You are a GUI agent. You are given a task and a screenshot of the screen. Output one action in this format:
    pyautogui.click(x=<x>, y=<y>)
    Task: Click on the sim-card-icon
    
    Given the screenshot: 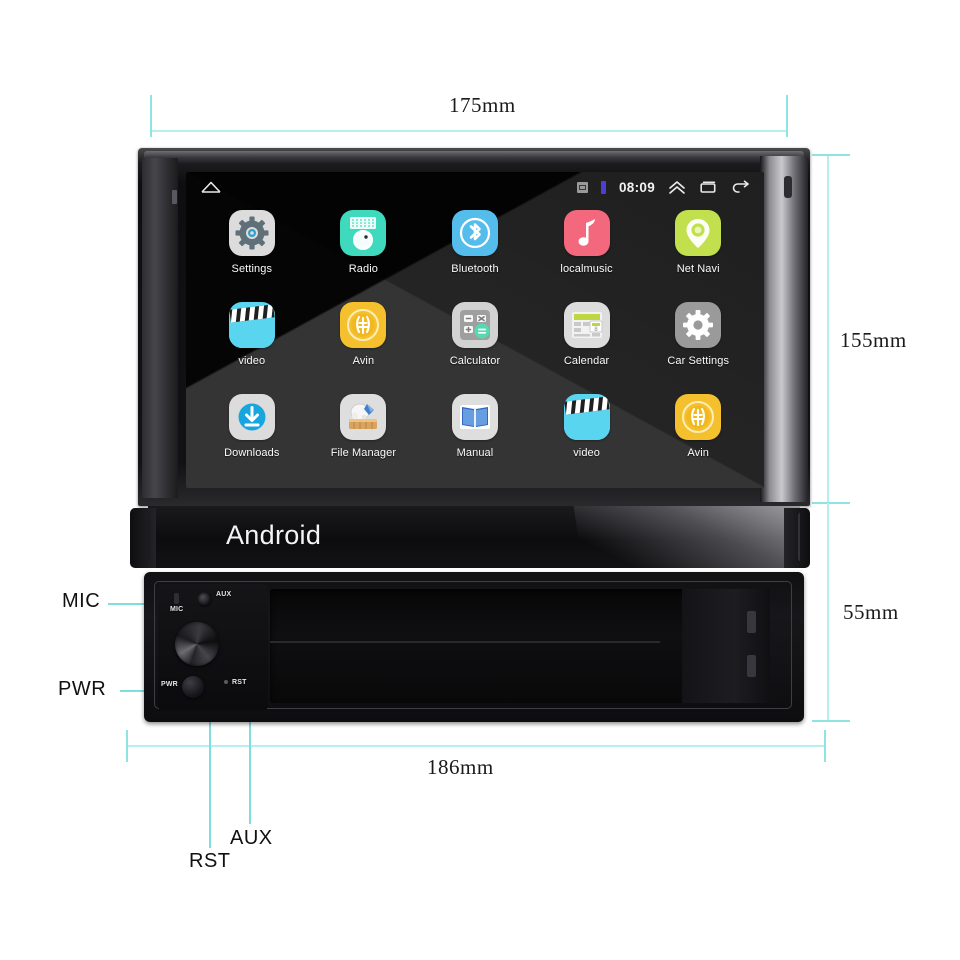 What is the action you would take?
    pyautogui.click(x=582, y=187)
    